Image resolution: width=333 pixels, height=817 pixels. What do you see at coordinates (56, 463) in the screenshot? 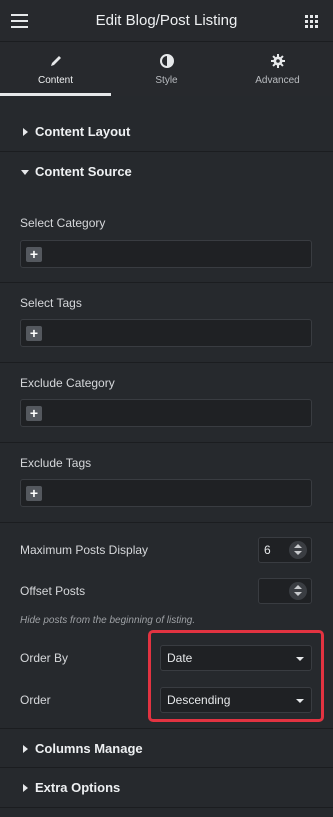
I see `exclude-tags-label: Exclude Tags` at bounding box center [56, 463].